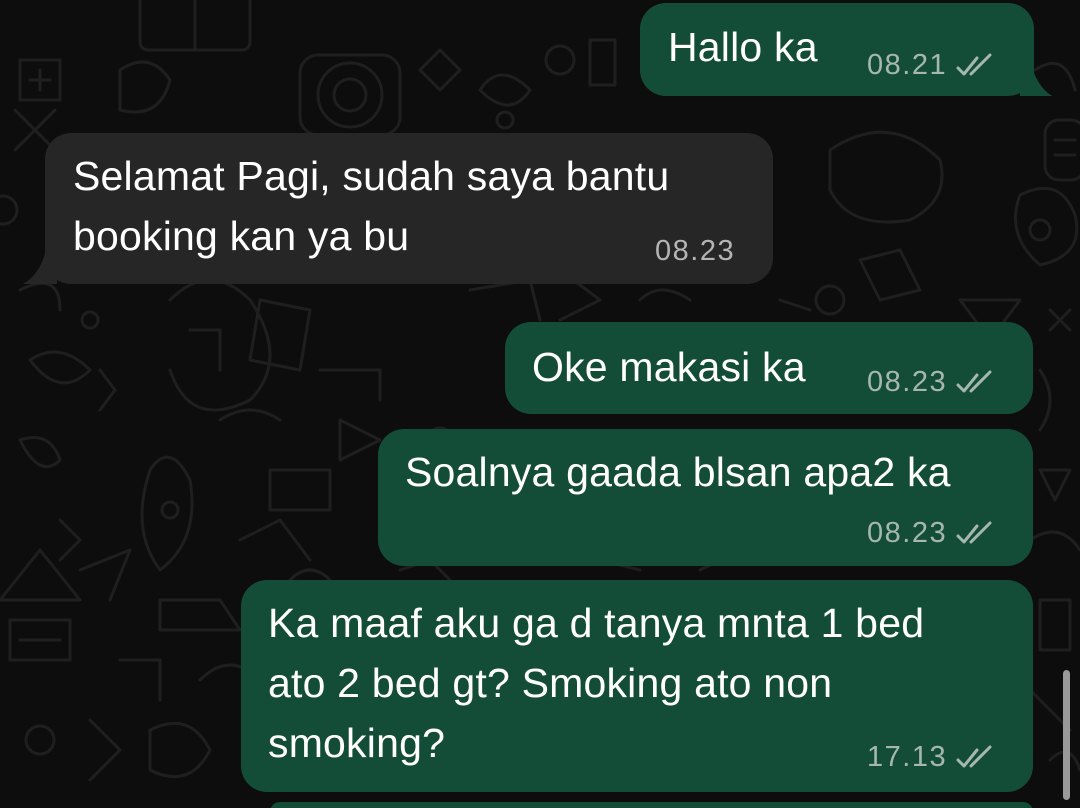 The image size is (1080, 808). Describe the element at coordinates (669, 367) in the screenshot. I see `message-text: Oke makasi ka` at that location.